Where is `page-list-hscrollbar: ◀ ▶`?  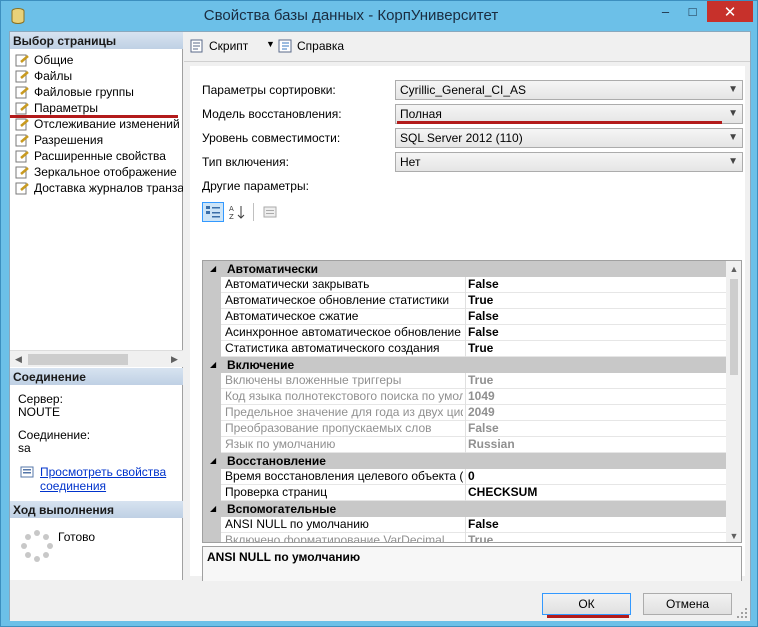 page-list-hscrollbar: ◀ ▶ is located at coordinates (96, 358).